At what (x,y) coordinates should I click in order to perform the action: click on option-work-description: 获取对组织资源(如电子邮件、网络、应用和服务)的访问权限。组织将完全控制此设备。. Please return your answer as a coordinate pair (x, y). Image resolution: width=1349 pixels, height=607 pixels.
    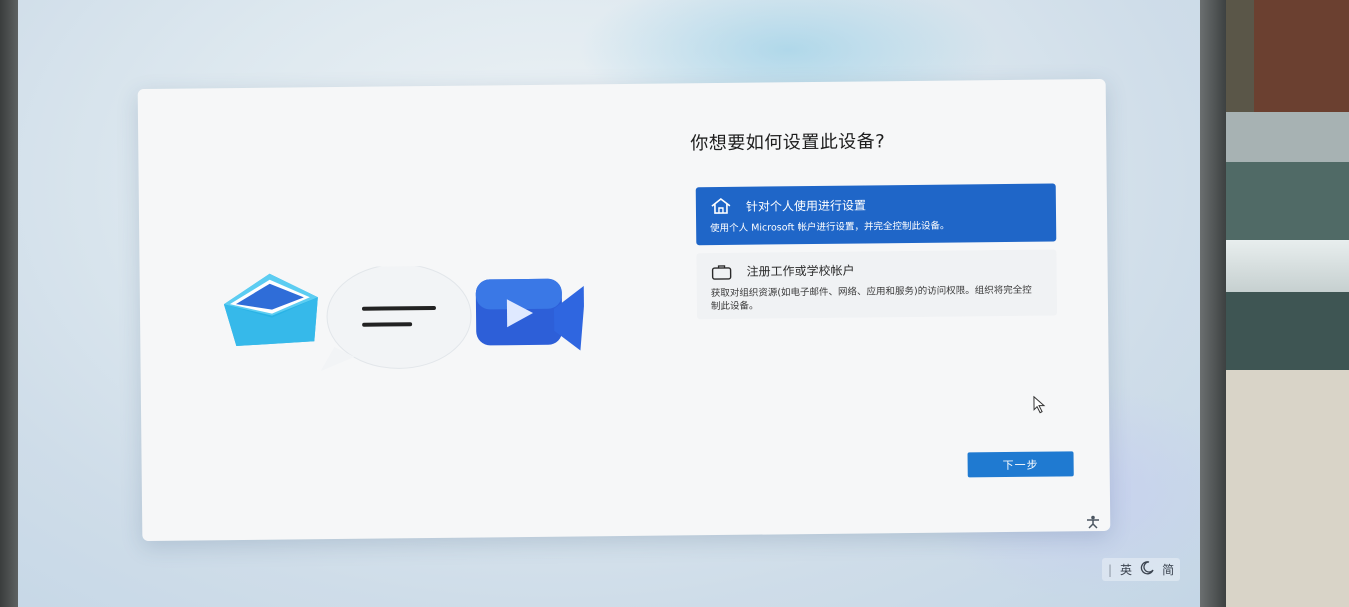
    Looking at the image, I should click on (871, 298).